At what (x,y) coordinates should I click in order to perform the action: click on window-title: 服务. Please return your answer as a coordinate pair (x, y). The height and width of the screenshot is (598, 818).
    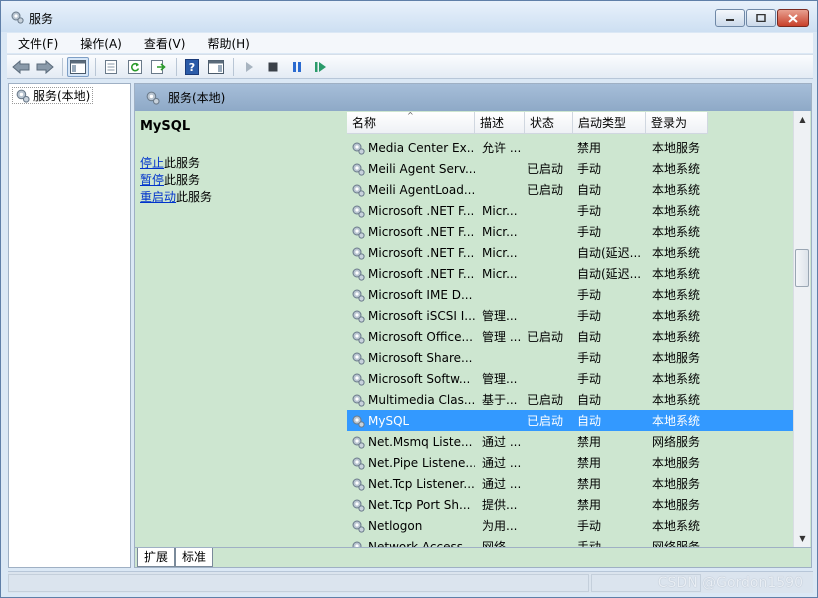
    Looking at the image, I should click on (41, 19).